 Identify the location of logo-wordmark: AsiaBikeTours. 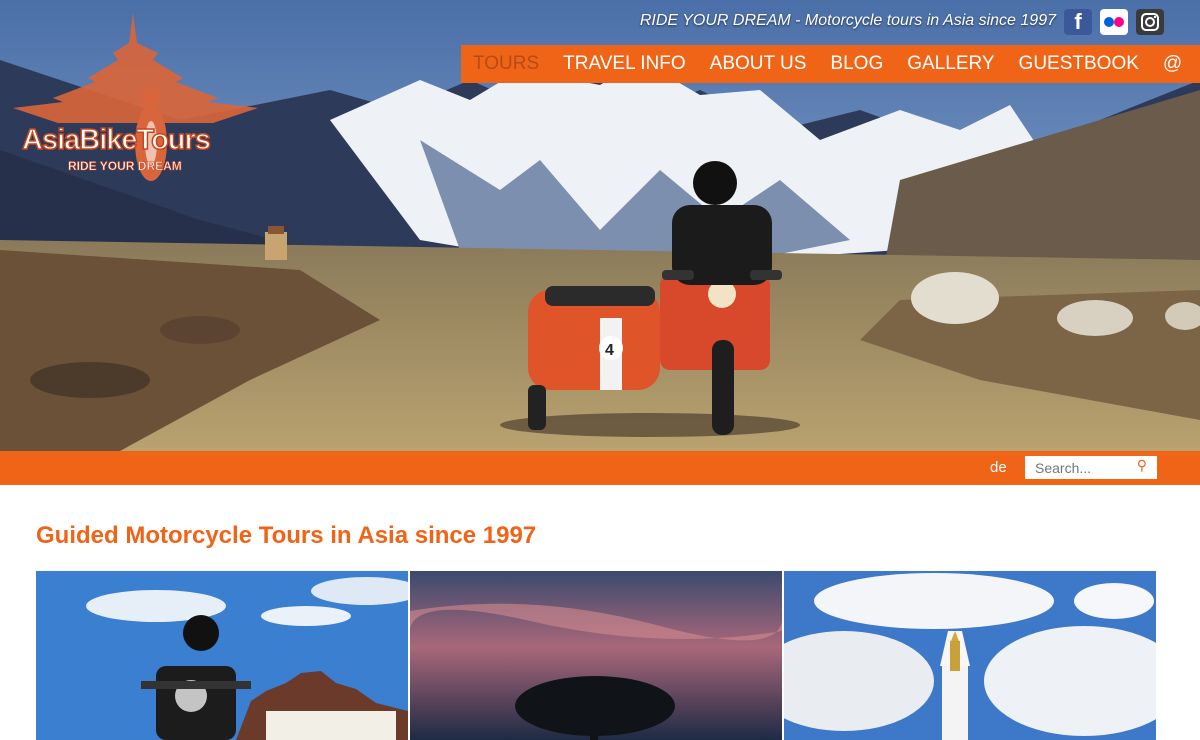
(116, 140).